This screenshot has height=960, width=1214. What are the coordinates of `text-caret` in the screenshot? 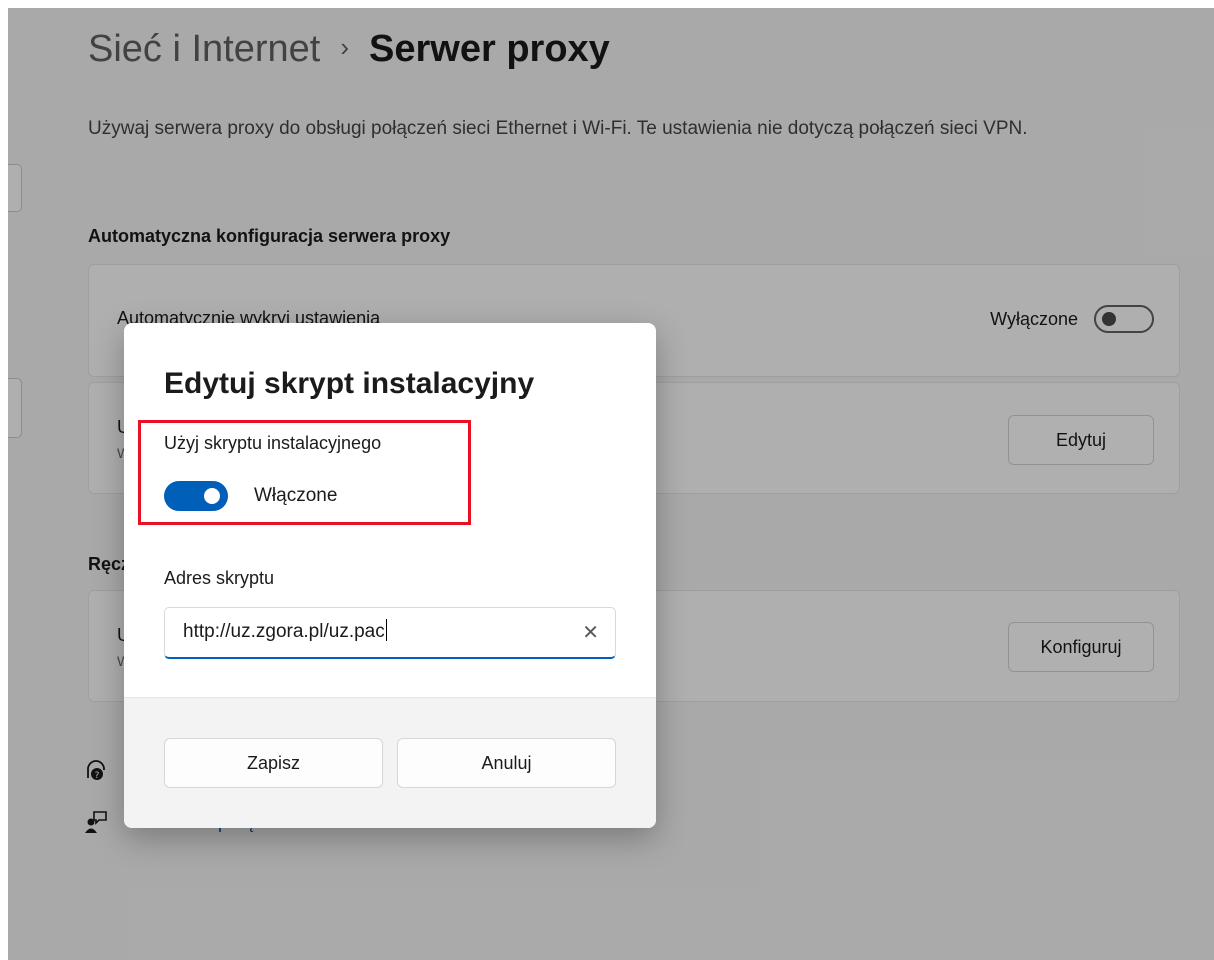 It's located at (386, 630).